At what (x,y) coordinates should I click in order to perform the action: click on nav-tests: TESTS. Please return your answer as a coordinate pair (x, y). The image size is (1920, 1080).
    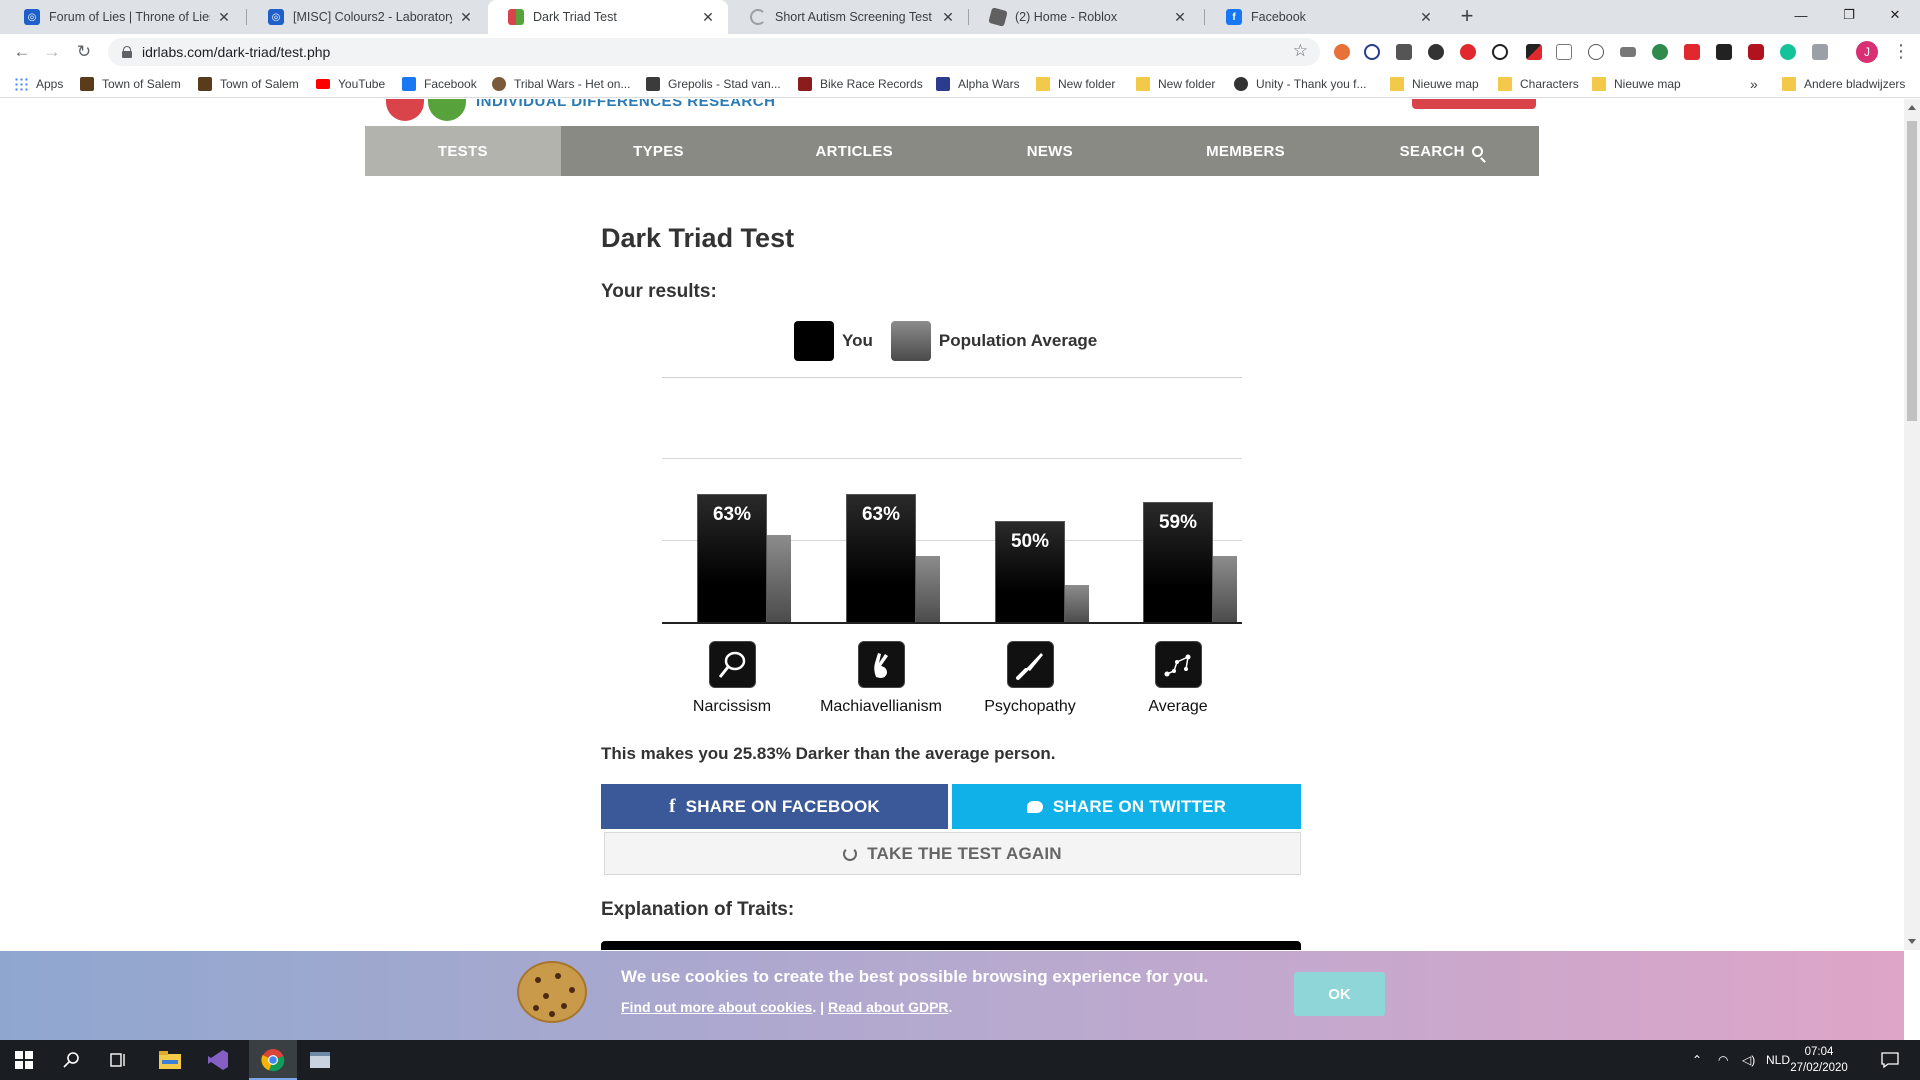
    Looking at the image, I should click on (463, 151).